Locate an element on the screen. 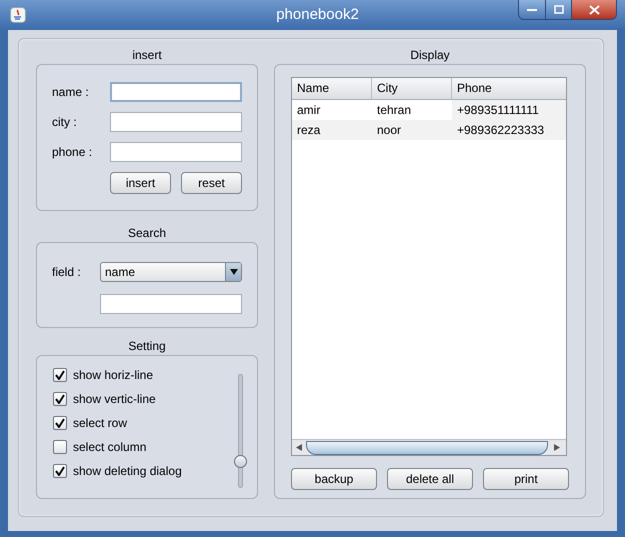 The height and width of the screenshot is (537, 625). group-title: Display is located at coordinates (430, 55).